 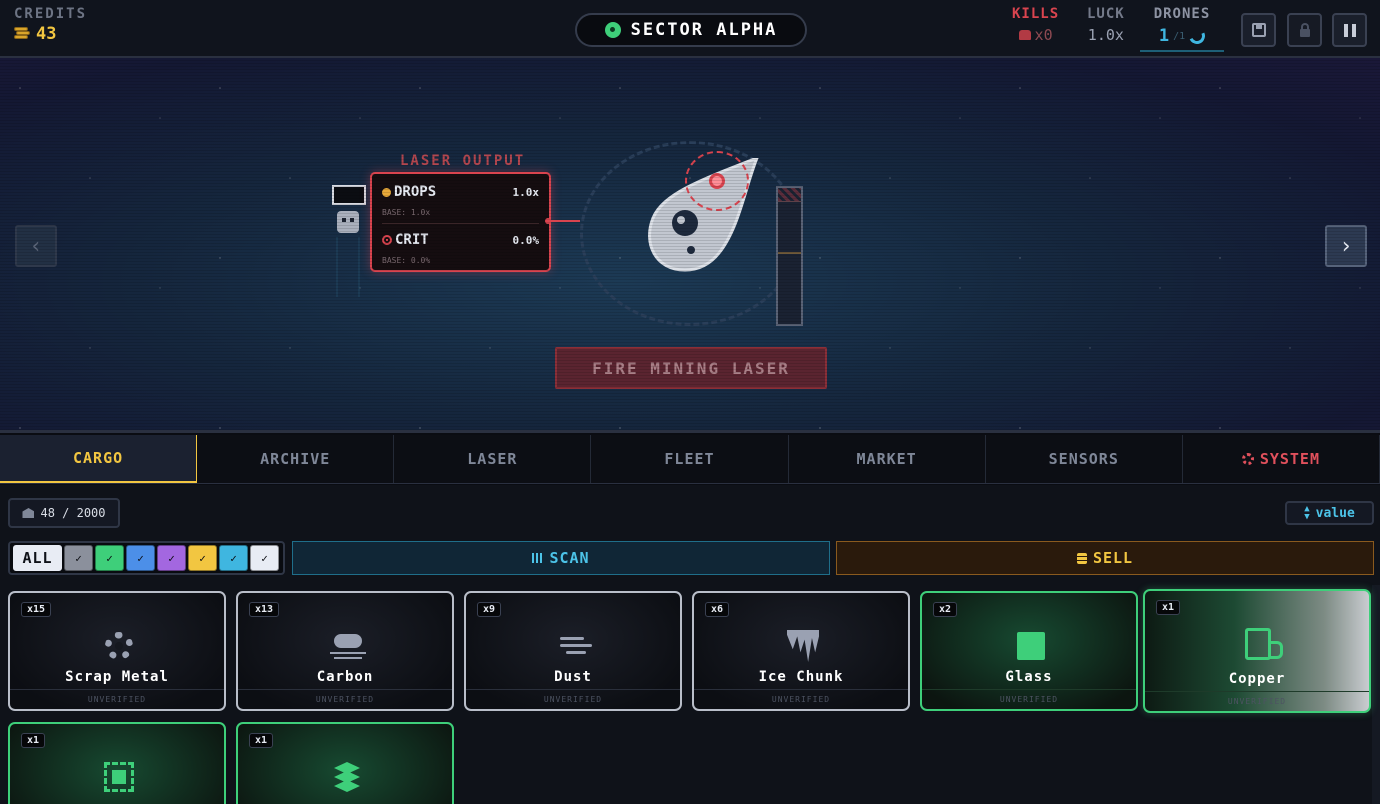 I want to click on tab-market: MARKET, so click(x=887, y=459).